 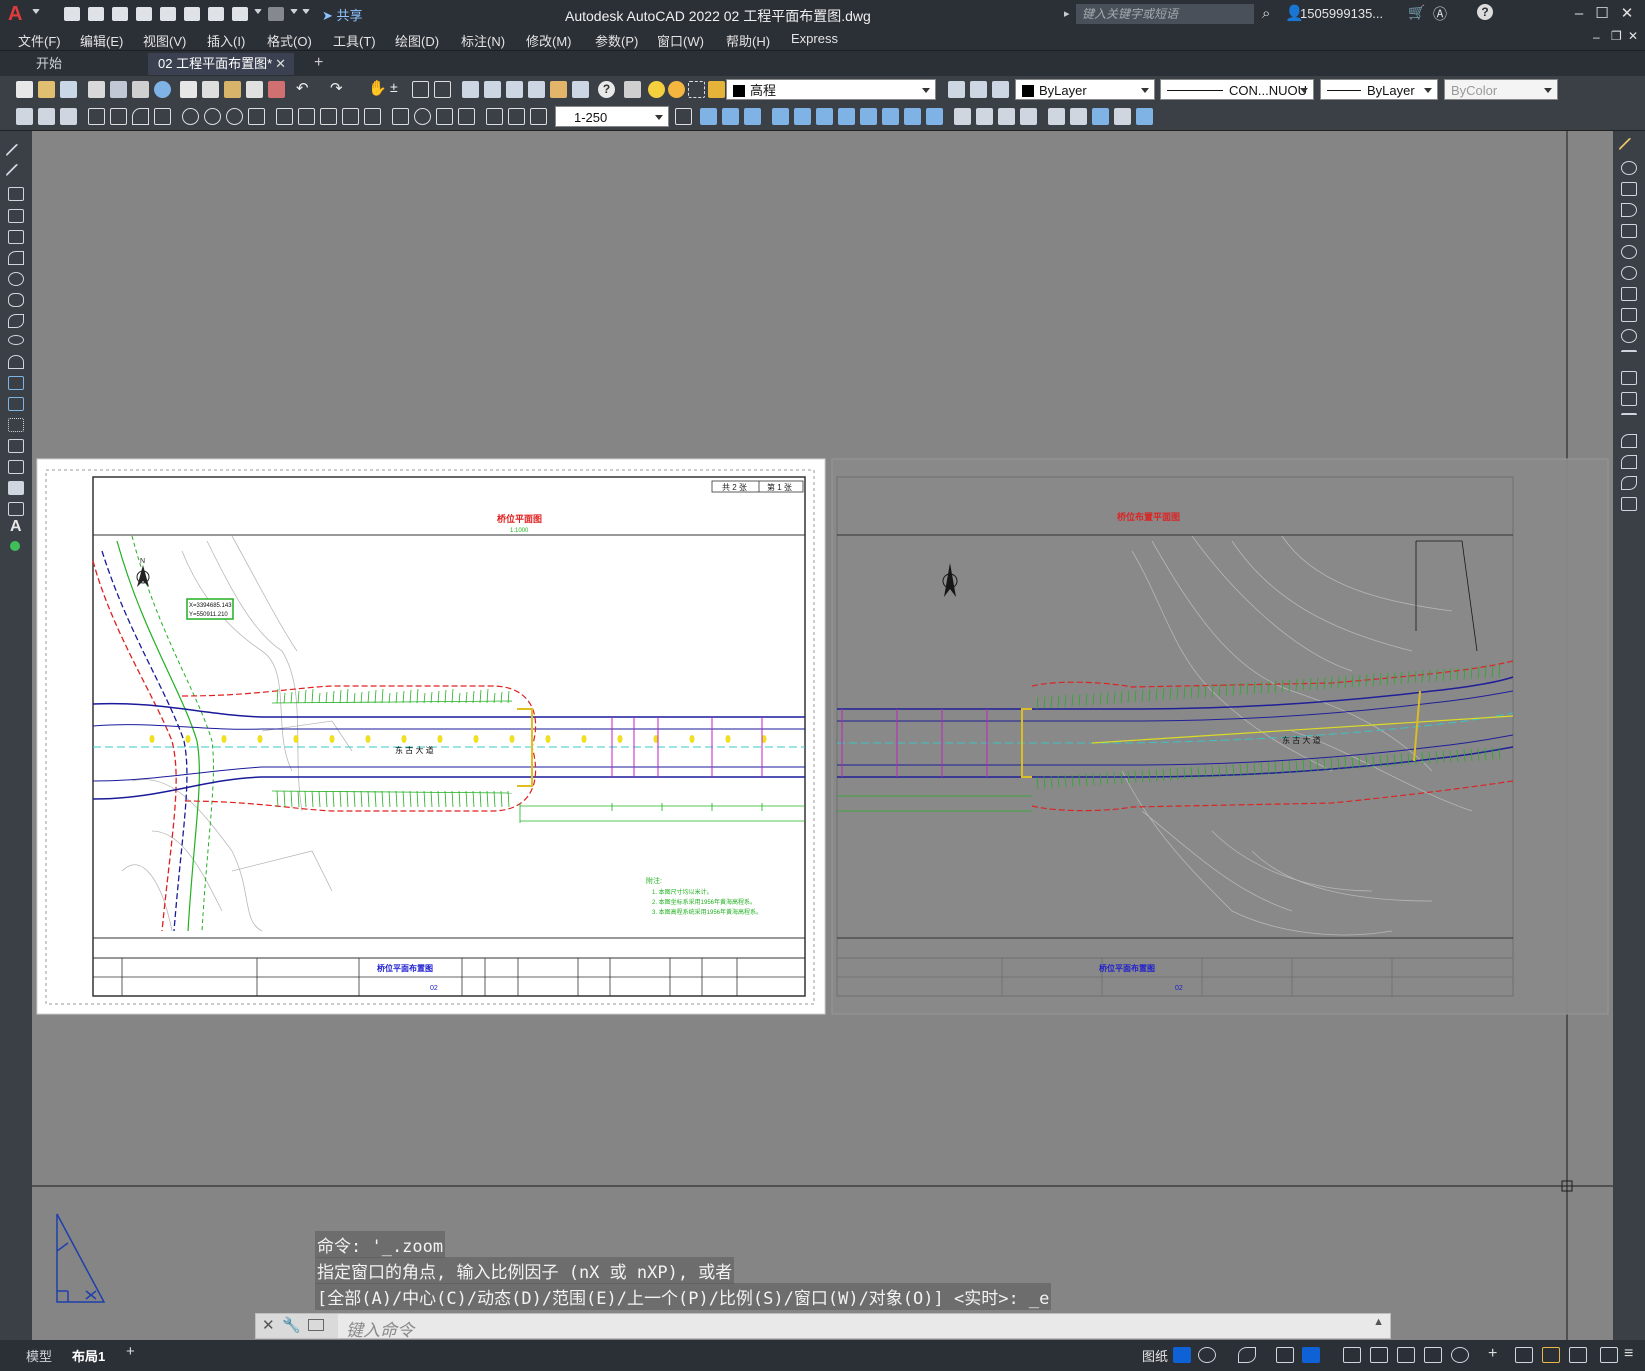 What do you see at coordinates (1633, 36) in the screenshot?
I see `doc-close-button: ✕` at bounding box center [1633, 36].